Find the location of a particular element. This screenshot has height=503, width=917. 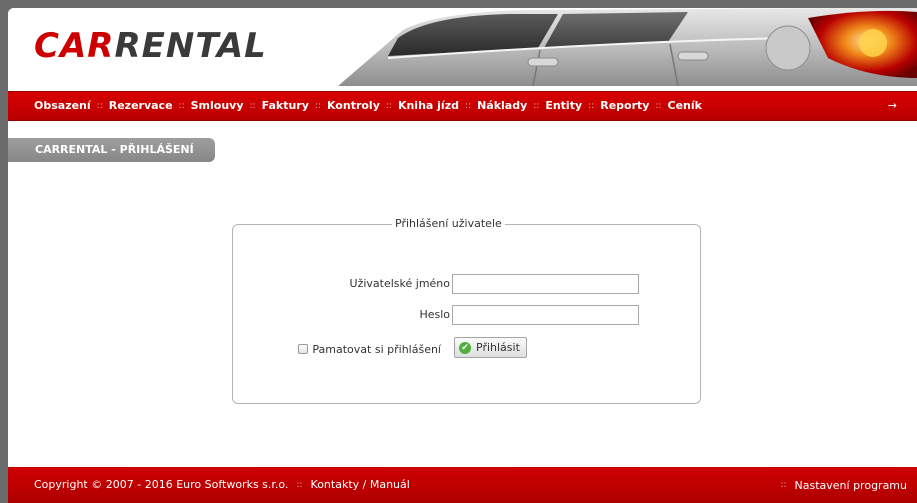

login-button-label: Přihlásit is located at coordinates (498, 347).